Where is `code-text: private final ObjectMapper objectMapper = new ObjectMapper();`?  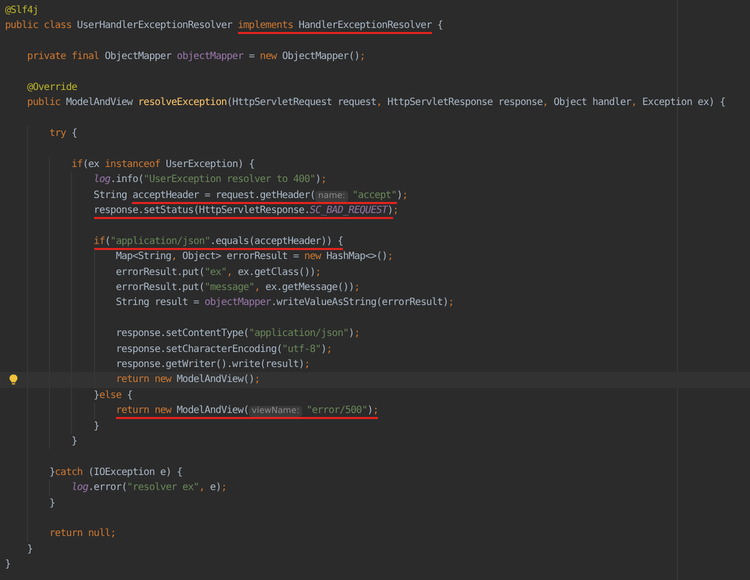
code-text: private final ObjectMapper objectMapper = new ObjectMapper(); is located at coordinates (196, 57).